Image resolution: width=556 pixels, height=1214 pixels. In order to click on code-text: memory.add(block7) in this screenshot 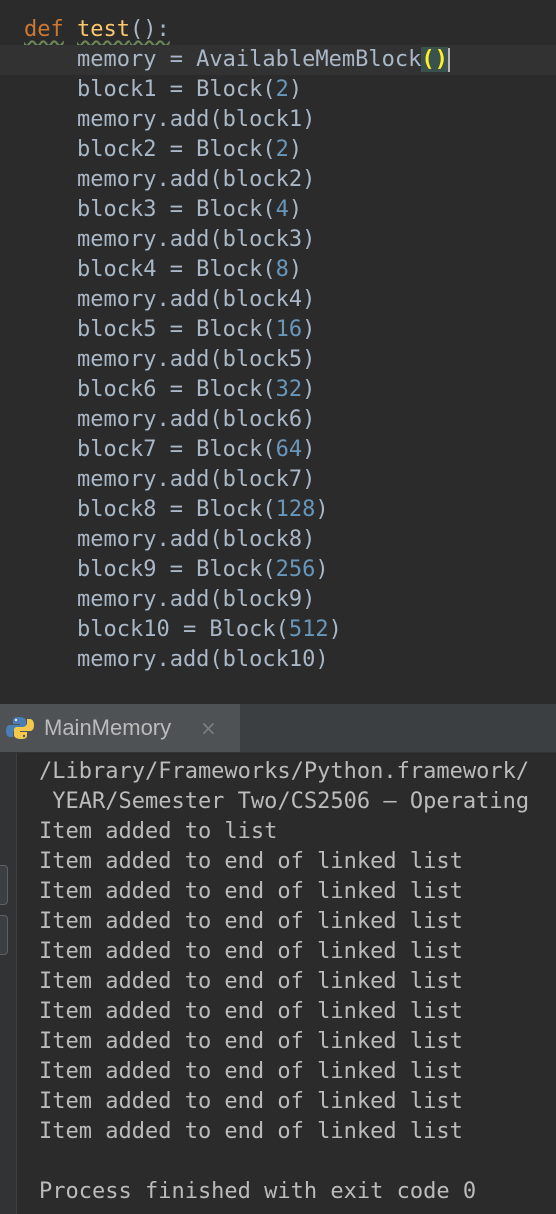, I will do `click(170, 479)`.